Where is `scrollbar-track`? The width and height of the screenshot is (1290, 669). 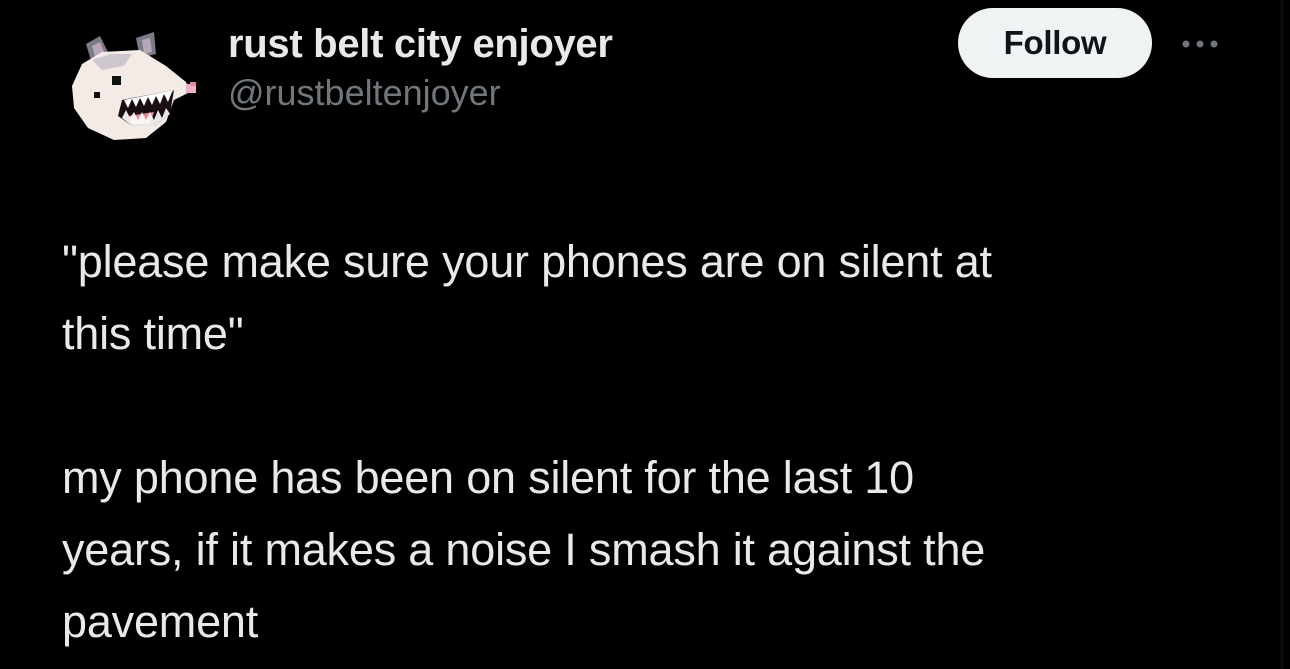 scrollbar-track is located at coordinates (1282, 334).